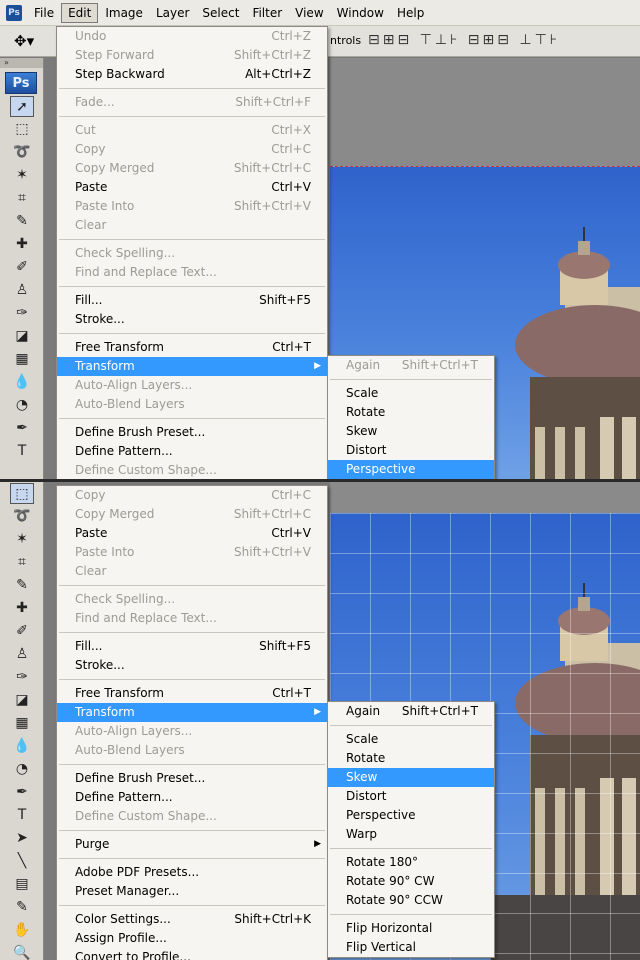 This screenshot has width=640, height=960. What do you see at coordinates (411, 928) in the screenshot?
I see `menu-item-flip-horizontal: Flip Horizontal` at bounding box center [411, 928].